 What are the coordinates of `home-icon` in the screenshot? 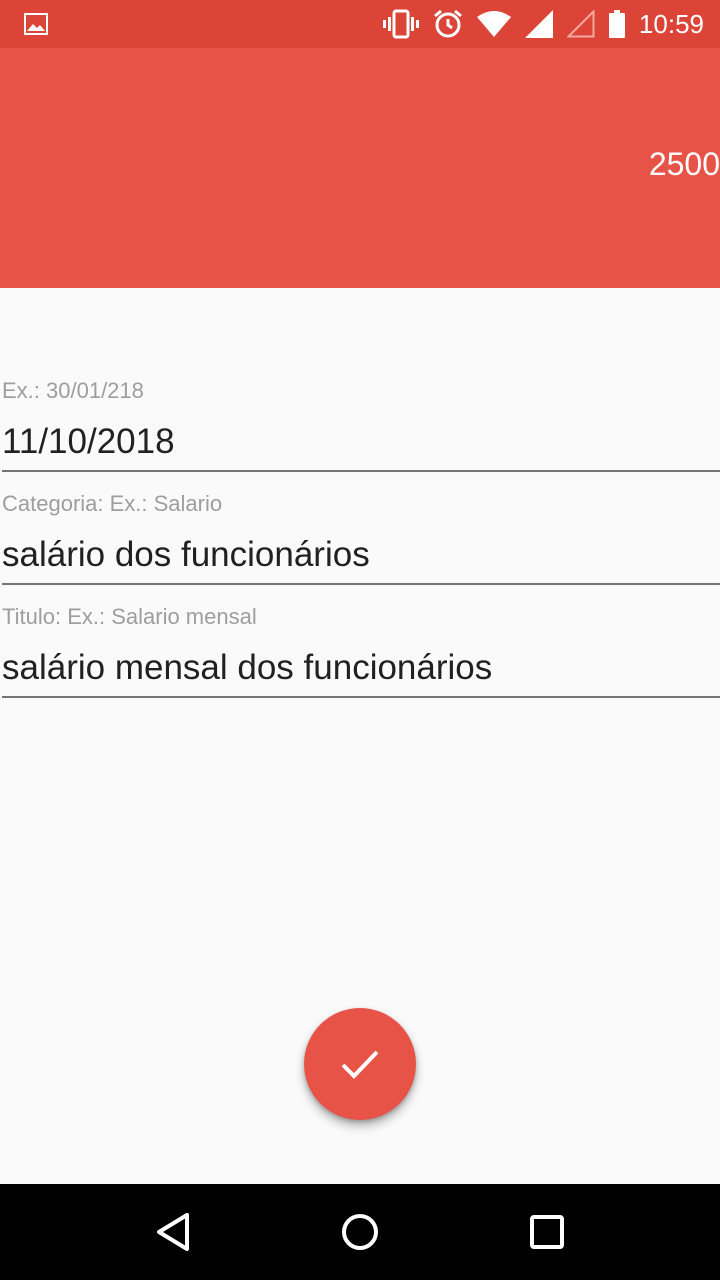 It's located at (360, 1232).